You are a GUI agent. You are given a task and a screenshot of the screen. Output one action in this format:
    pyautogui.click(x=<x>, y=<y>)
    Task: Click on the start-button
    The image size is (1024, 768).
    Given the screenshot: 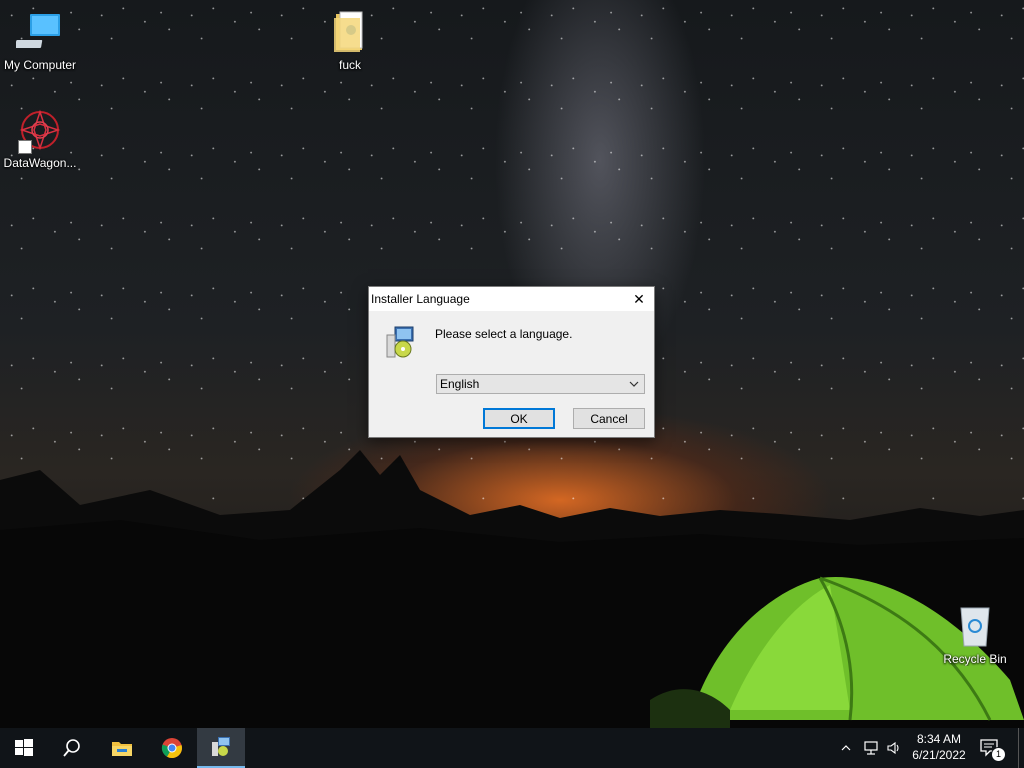 What is the action you would take?
    pyautogui.click(x=24, y=748)
    